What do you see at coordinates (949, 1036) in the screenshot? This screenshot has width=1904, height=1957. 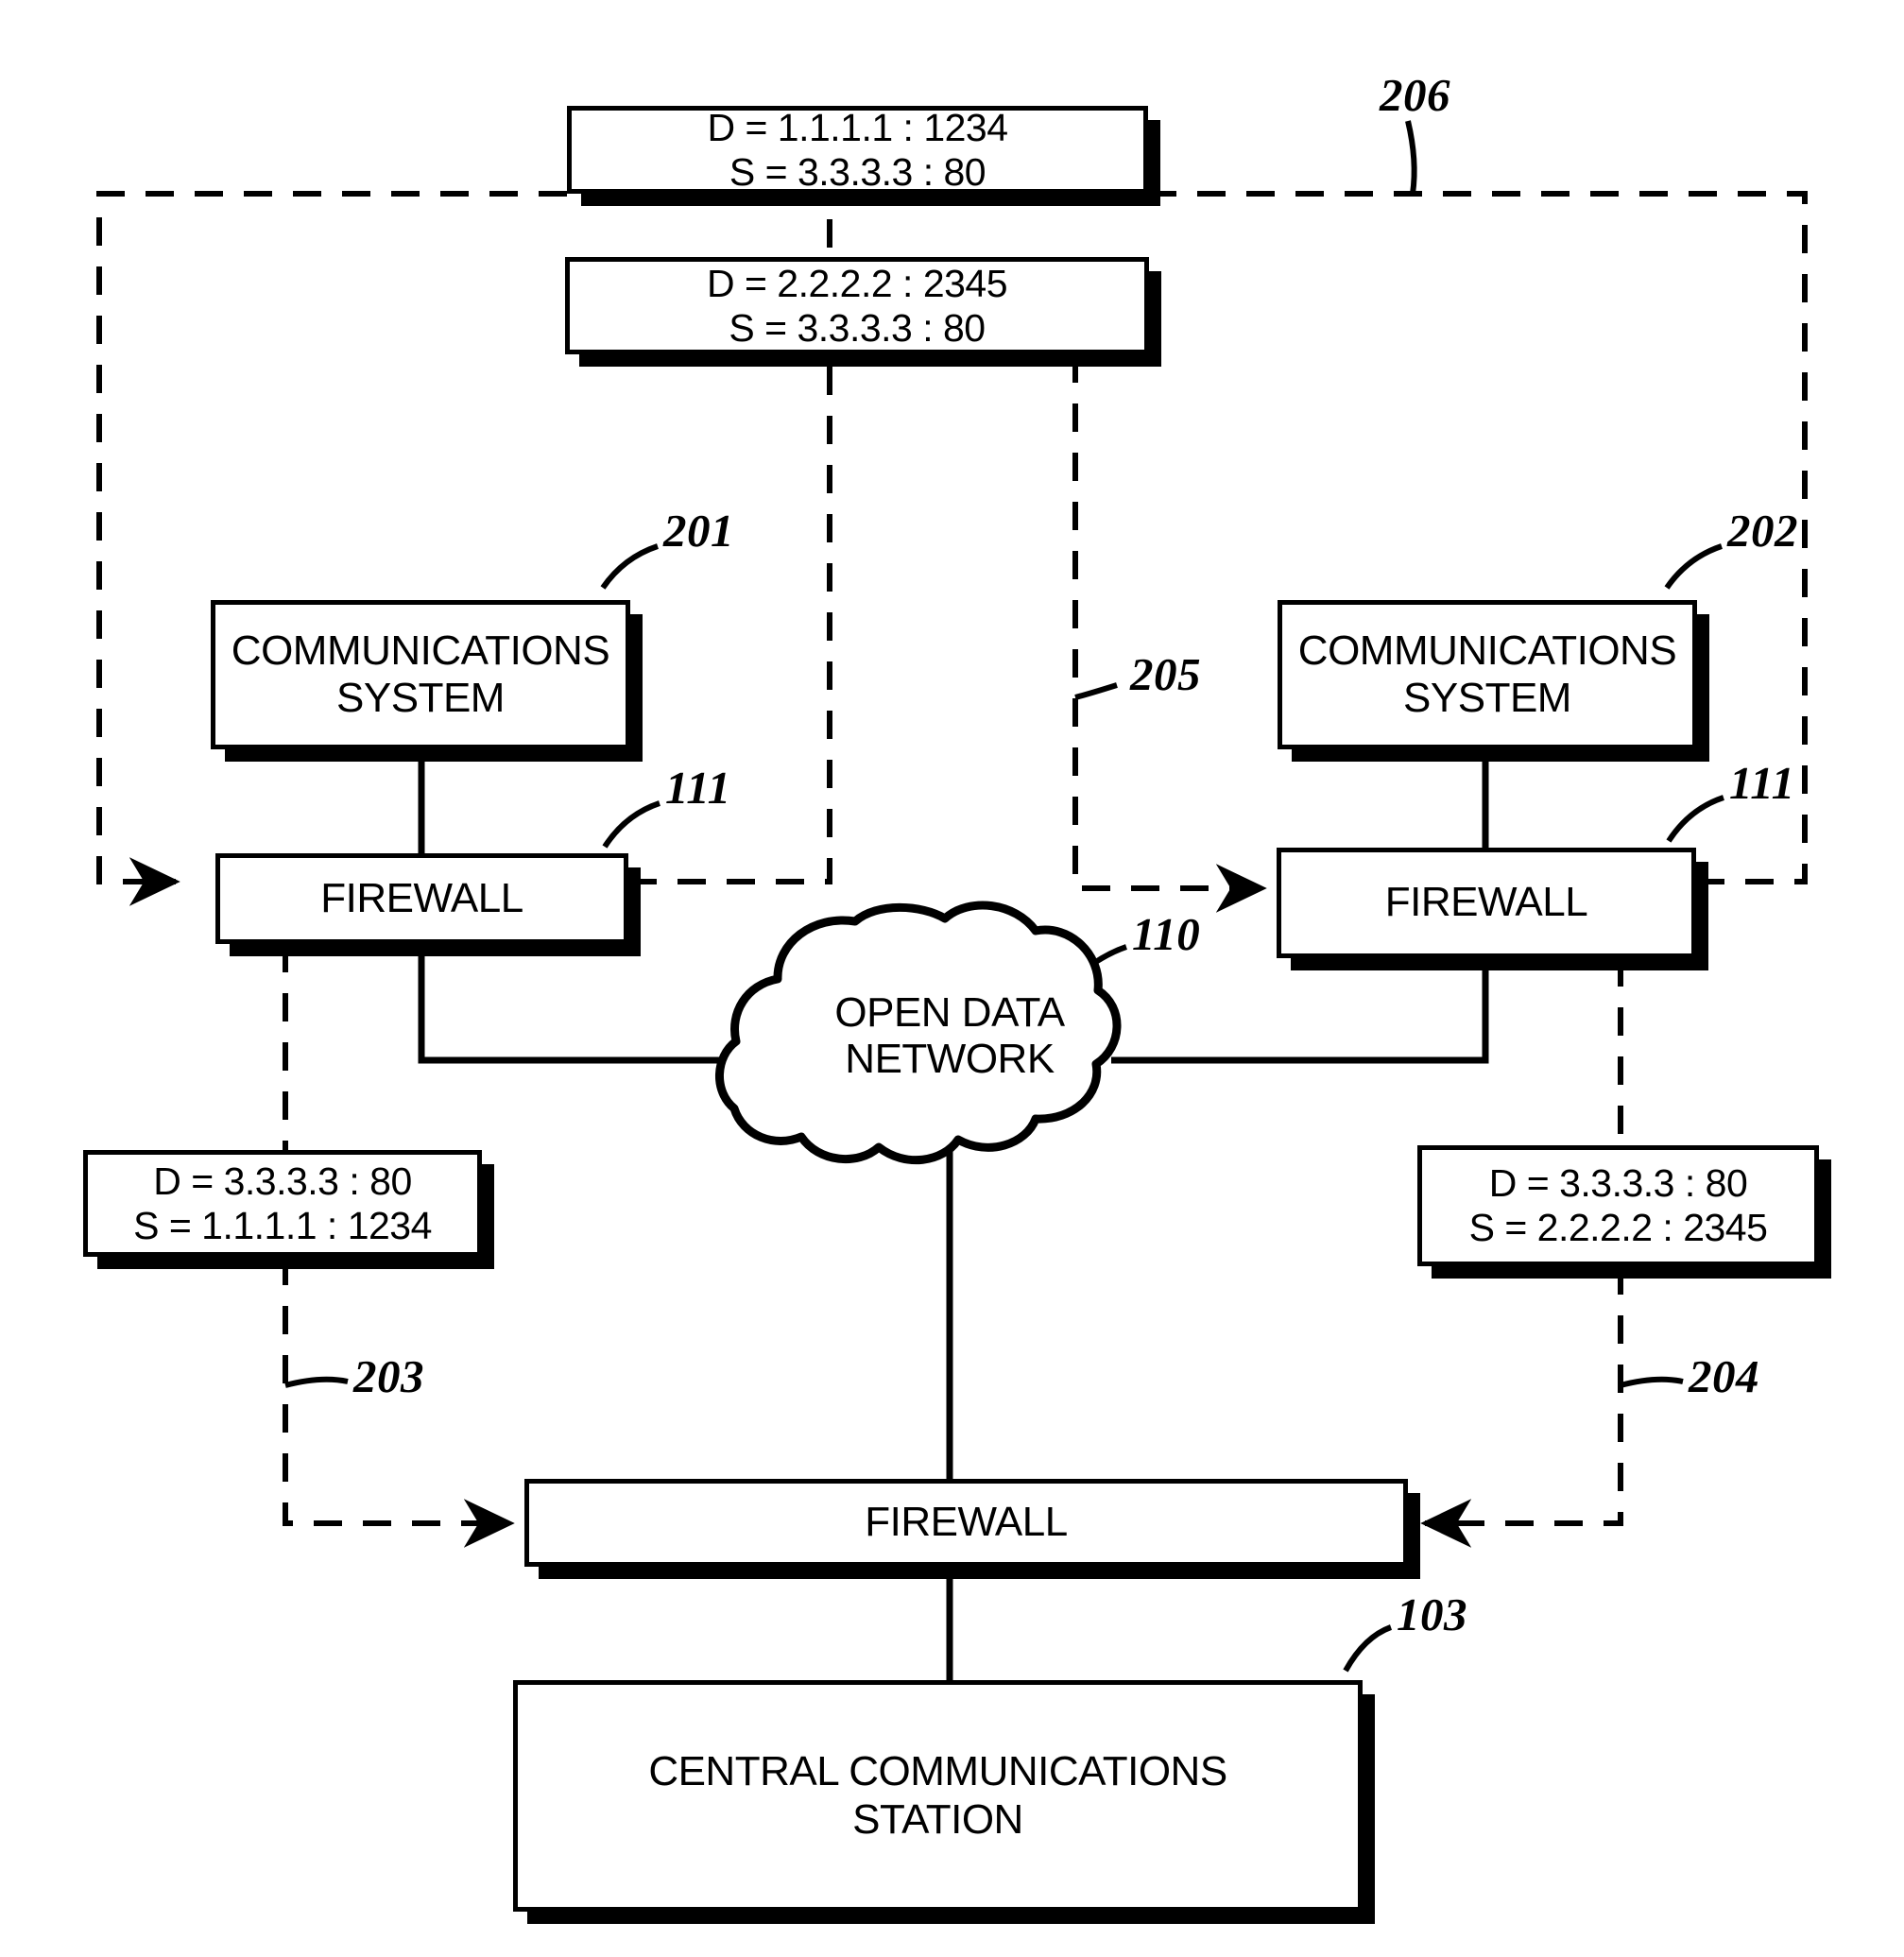 I see `open-data-network-label: OPEN DATA NETWORK` at bounding box center [949, 1036].